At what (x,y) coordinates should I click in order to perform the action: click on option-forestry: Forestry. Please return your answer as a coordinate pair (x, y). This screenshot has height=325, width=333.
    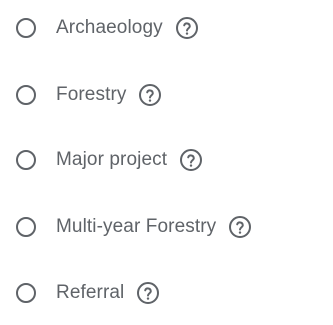
    Looking at the image, I should click on (89, 95).